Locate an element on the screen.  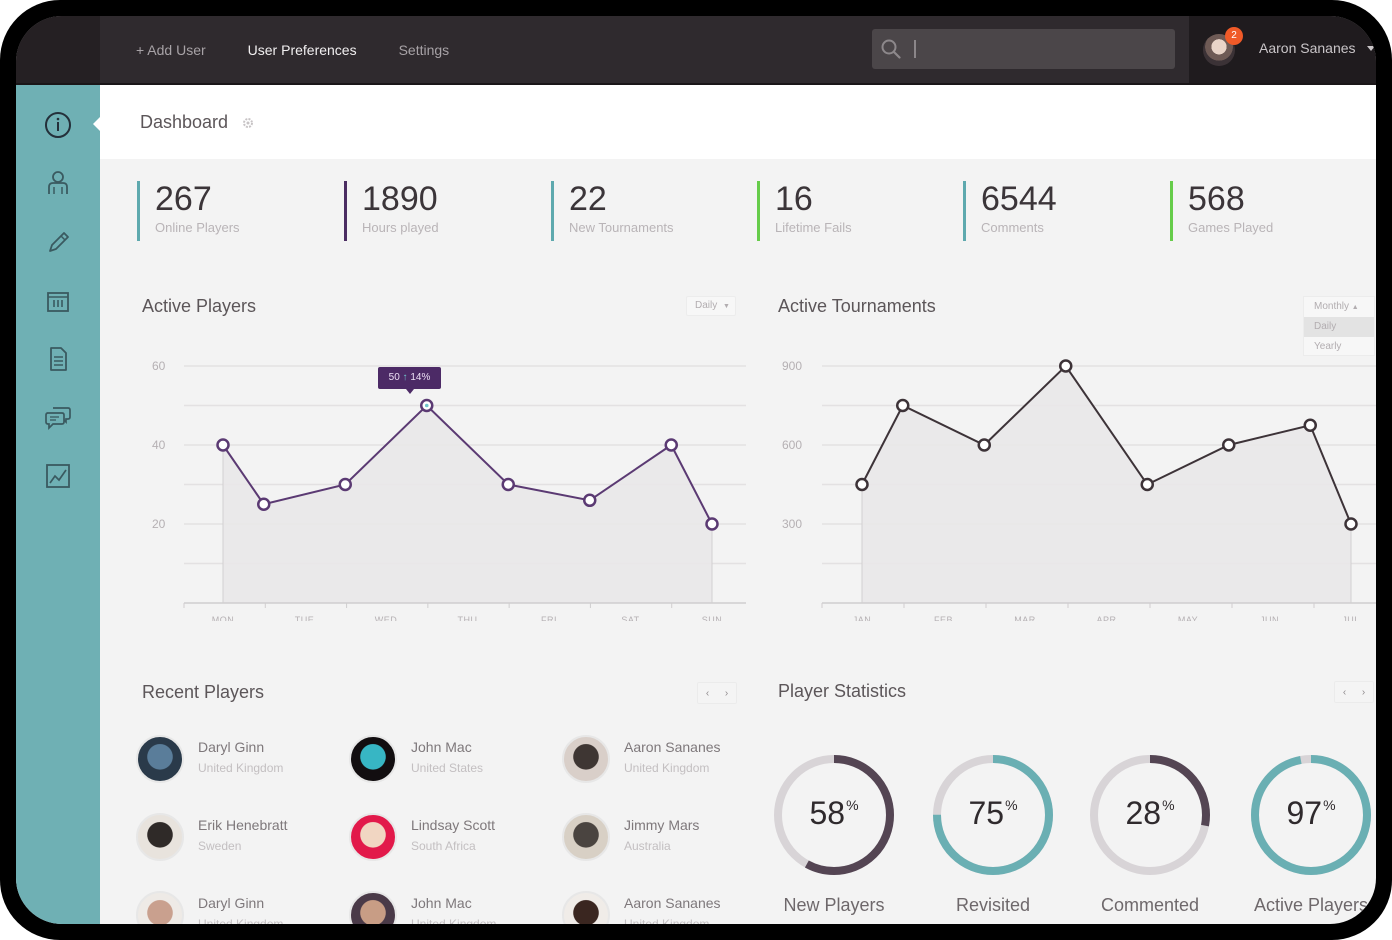
stat-donut: 58% is located at coordinates (834, 815).